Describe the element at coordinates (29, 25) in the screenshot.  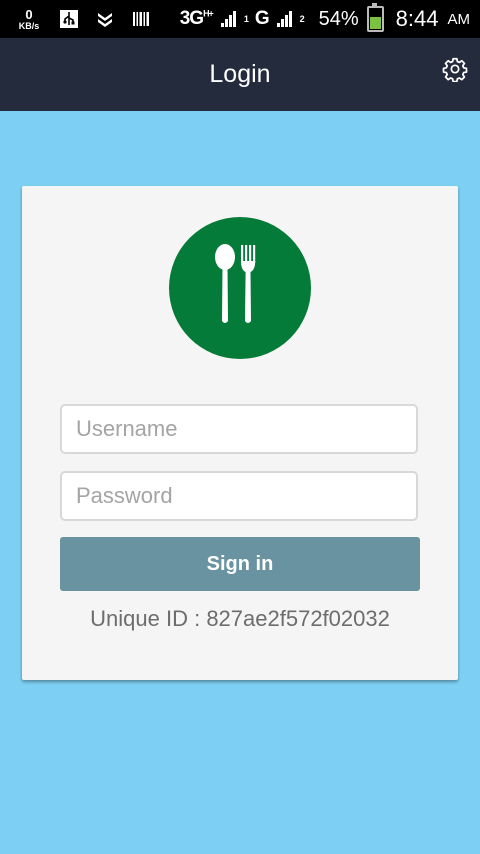
I see `network-speed-unit: KB/s` at that location.